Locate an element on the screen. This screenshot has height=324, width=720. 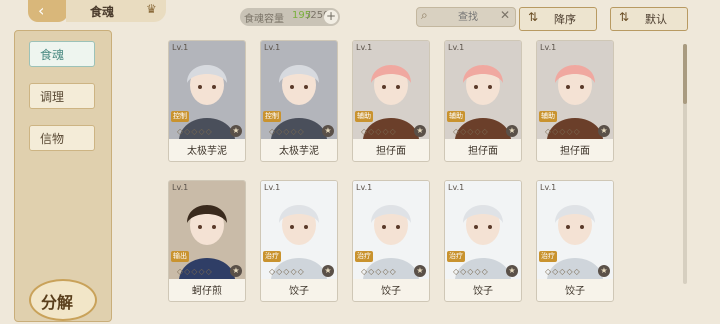
sidebar-item-recipe: 调理 is located at coordinates (62, 96).